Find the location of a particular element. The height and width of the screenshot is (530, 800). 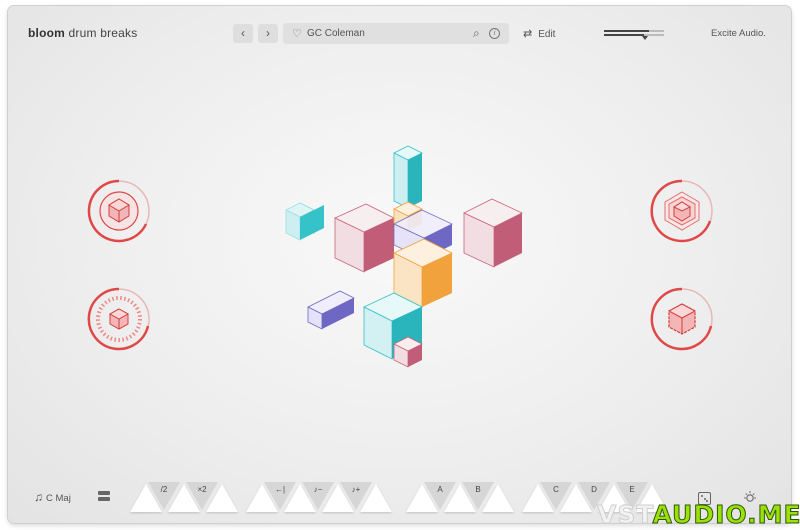

chevron-left-icon: ‹ is located at coordinates (243, 33).